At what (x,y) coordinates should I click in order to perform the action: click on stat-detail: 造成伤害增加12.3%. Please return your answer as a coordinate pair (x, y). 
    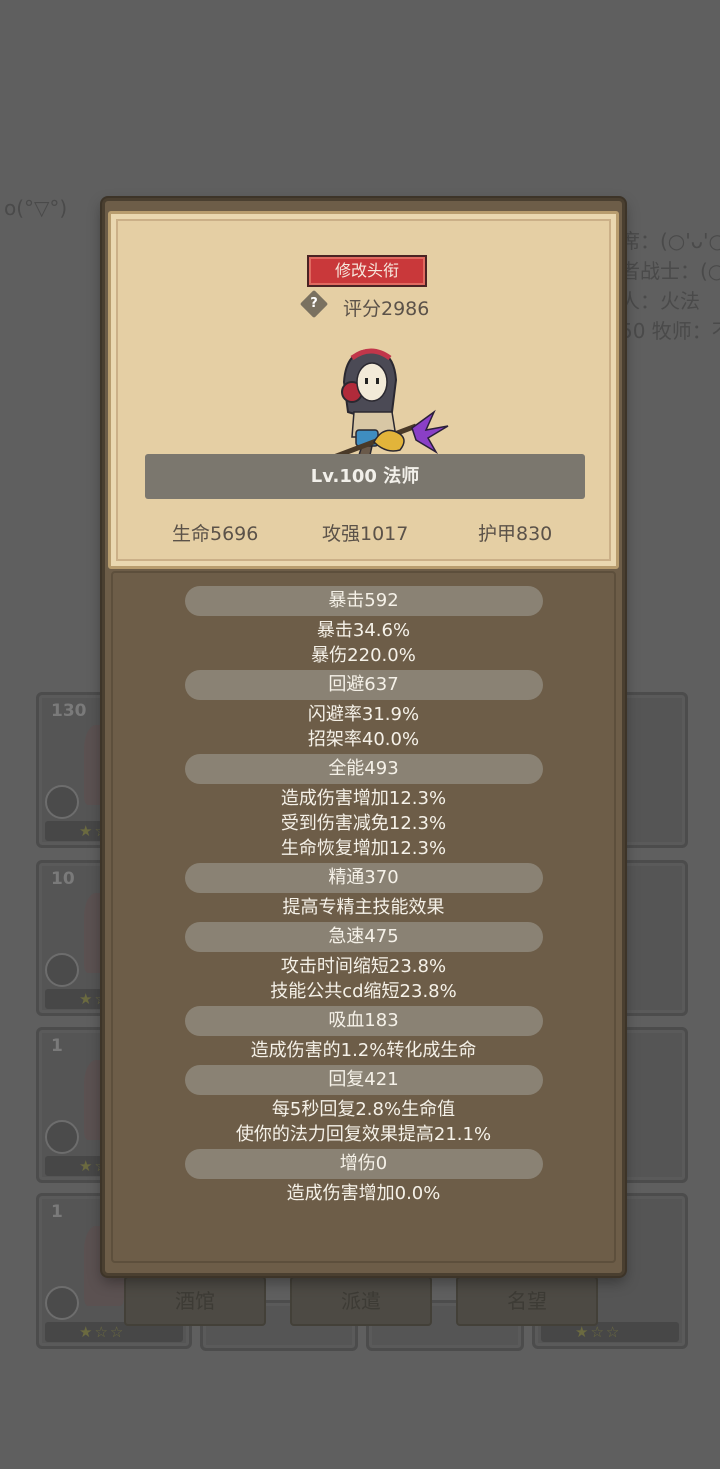
    Looking at the image, I should click on (363, 798).